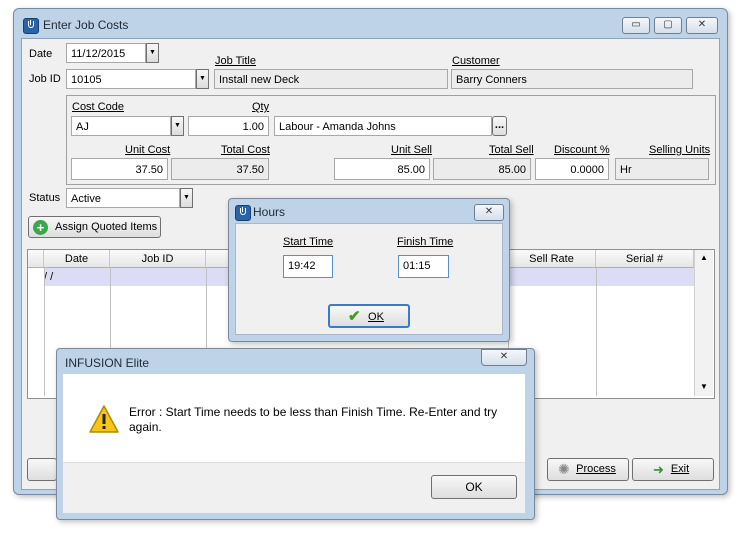 This screenshot has height=534, width=746. What do you see at coordinates (86, 25) in the screenshot?
I see `window-title: Enter Job Costs` at bounding box center [86, 25].